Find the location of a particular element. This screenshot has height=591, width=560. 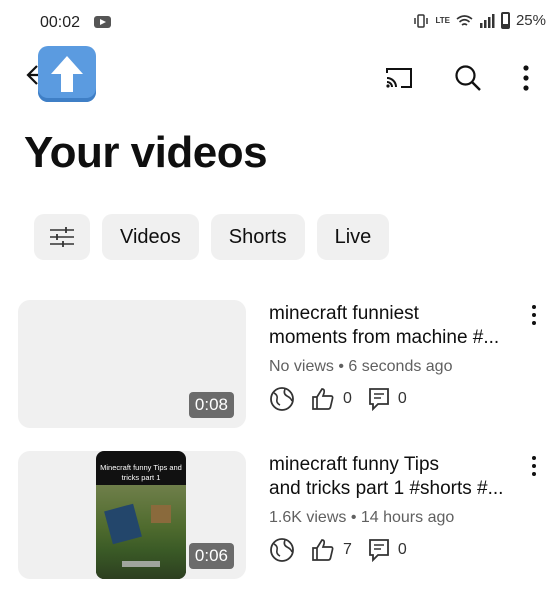

battery-percent: 25% is located at coordinates (530, 20).